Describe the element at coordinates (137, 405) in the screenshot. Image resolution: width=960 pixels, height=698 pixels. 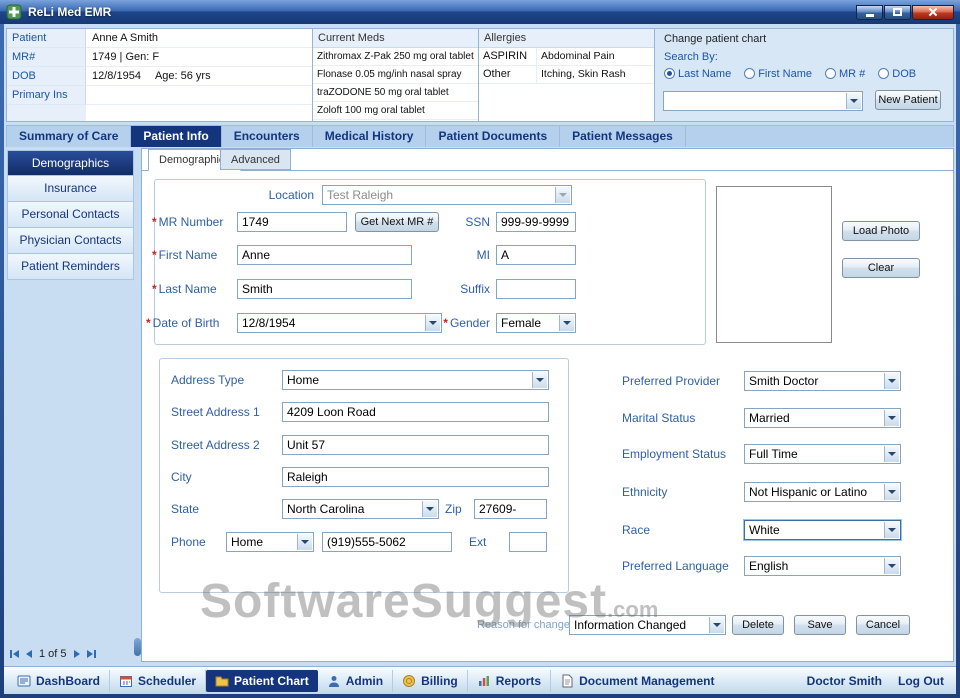
I see `sidebar-scrollbar` at that location.